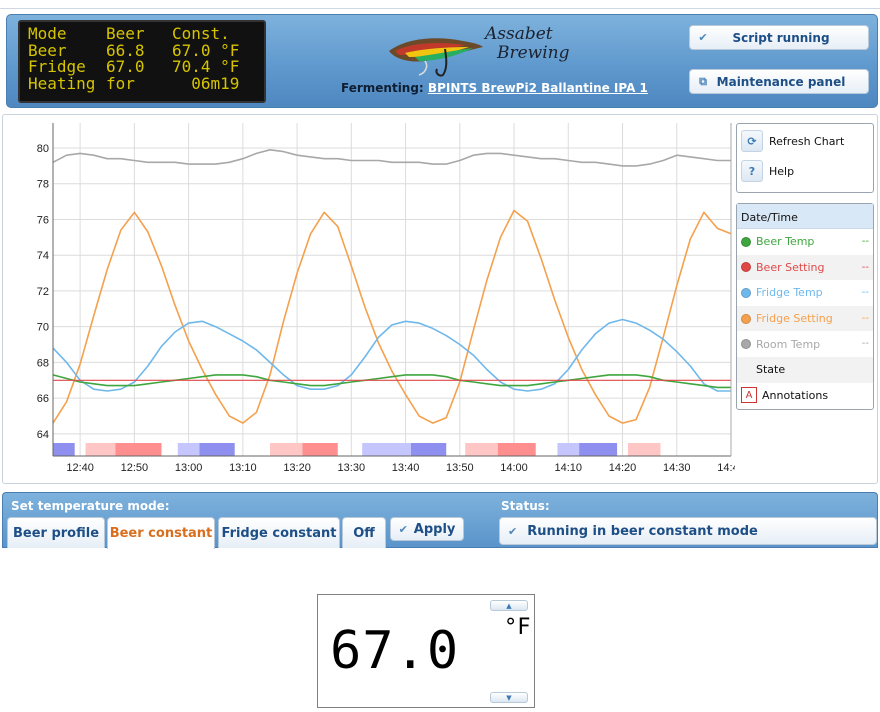 This screenshot has height=712, width=880. What do you see at coordinates (642, 531) in the screenshot?
I see `status-text: Running in beer constant mode` at bounding box center [642, 531].